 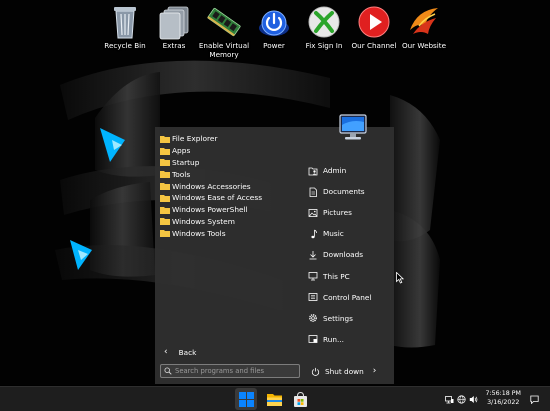 I want to click on places-item-settings: Settings, so click(x=349, y=318).